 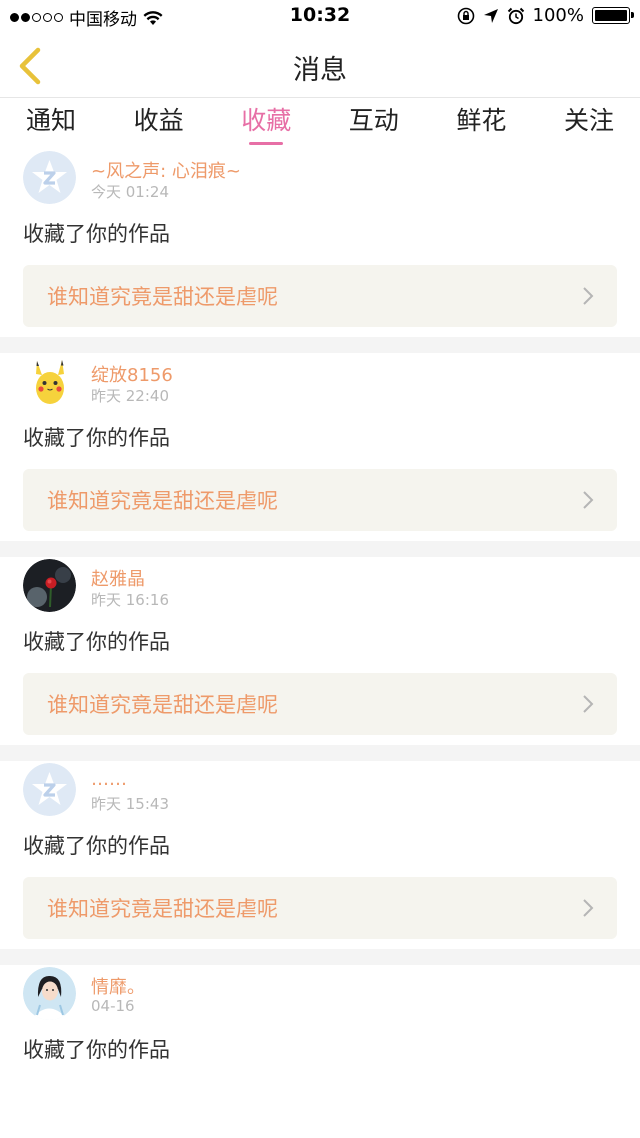 I want to click on tab-earnings: 收益, so click(x=159, y=124).